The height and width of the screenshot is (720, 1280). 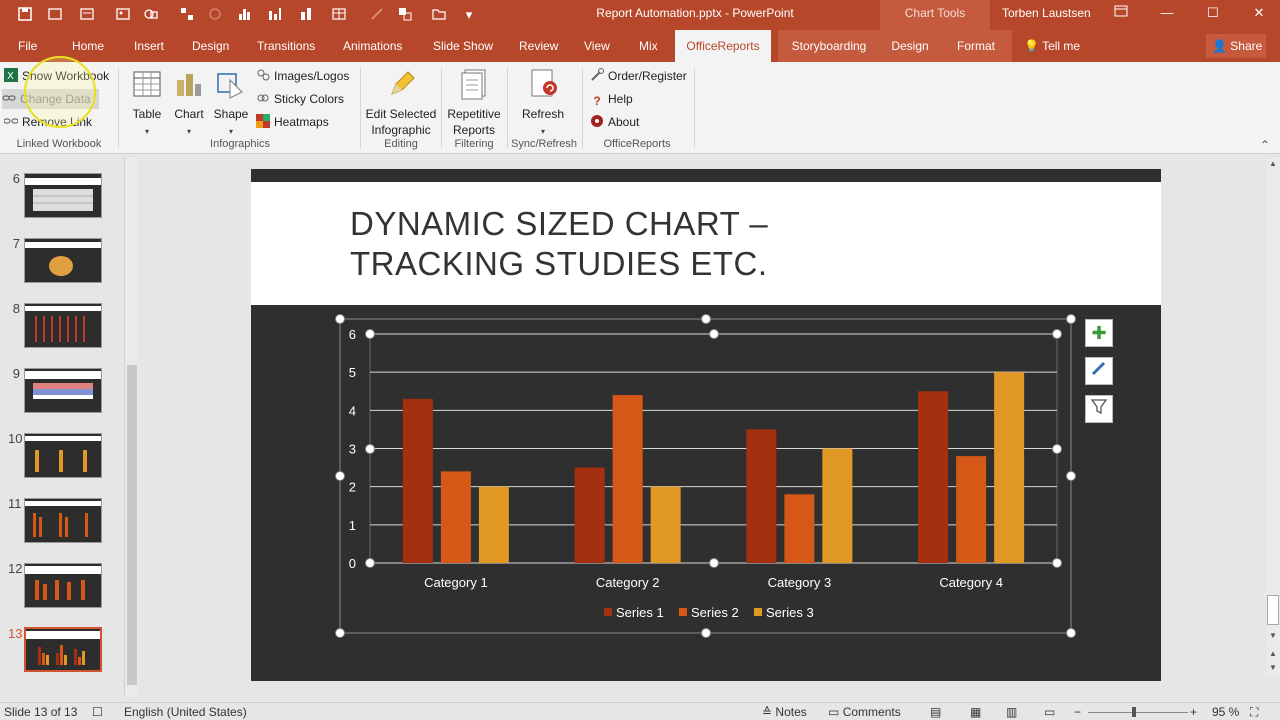 I want to click on tab-chart-format: Format, so click(x=976, y=46).